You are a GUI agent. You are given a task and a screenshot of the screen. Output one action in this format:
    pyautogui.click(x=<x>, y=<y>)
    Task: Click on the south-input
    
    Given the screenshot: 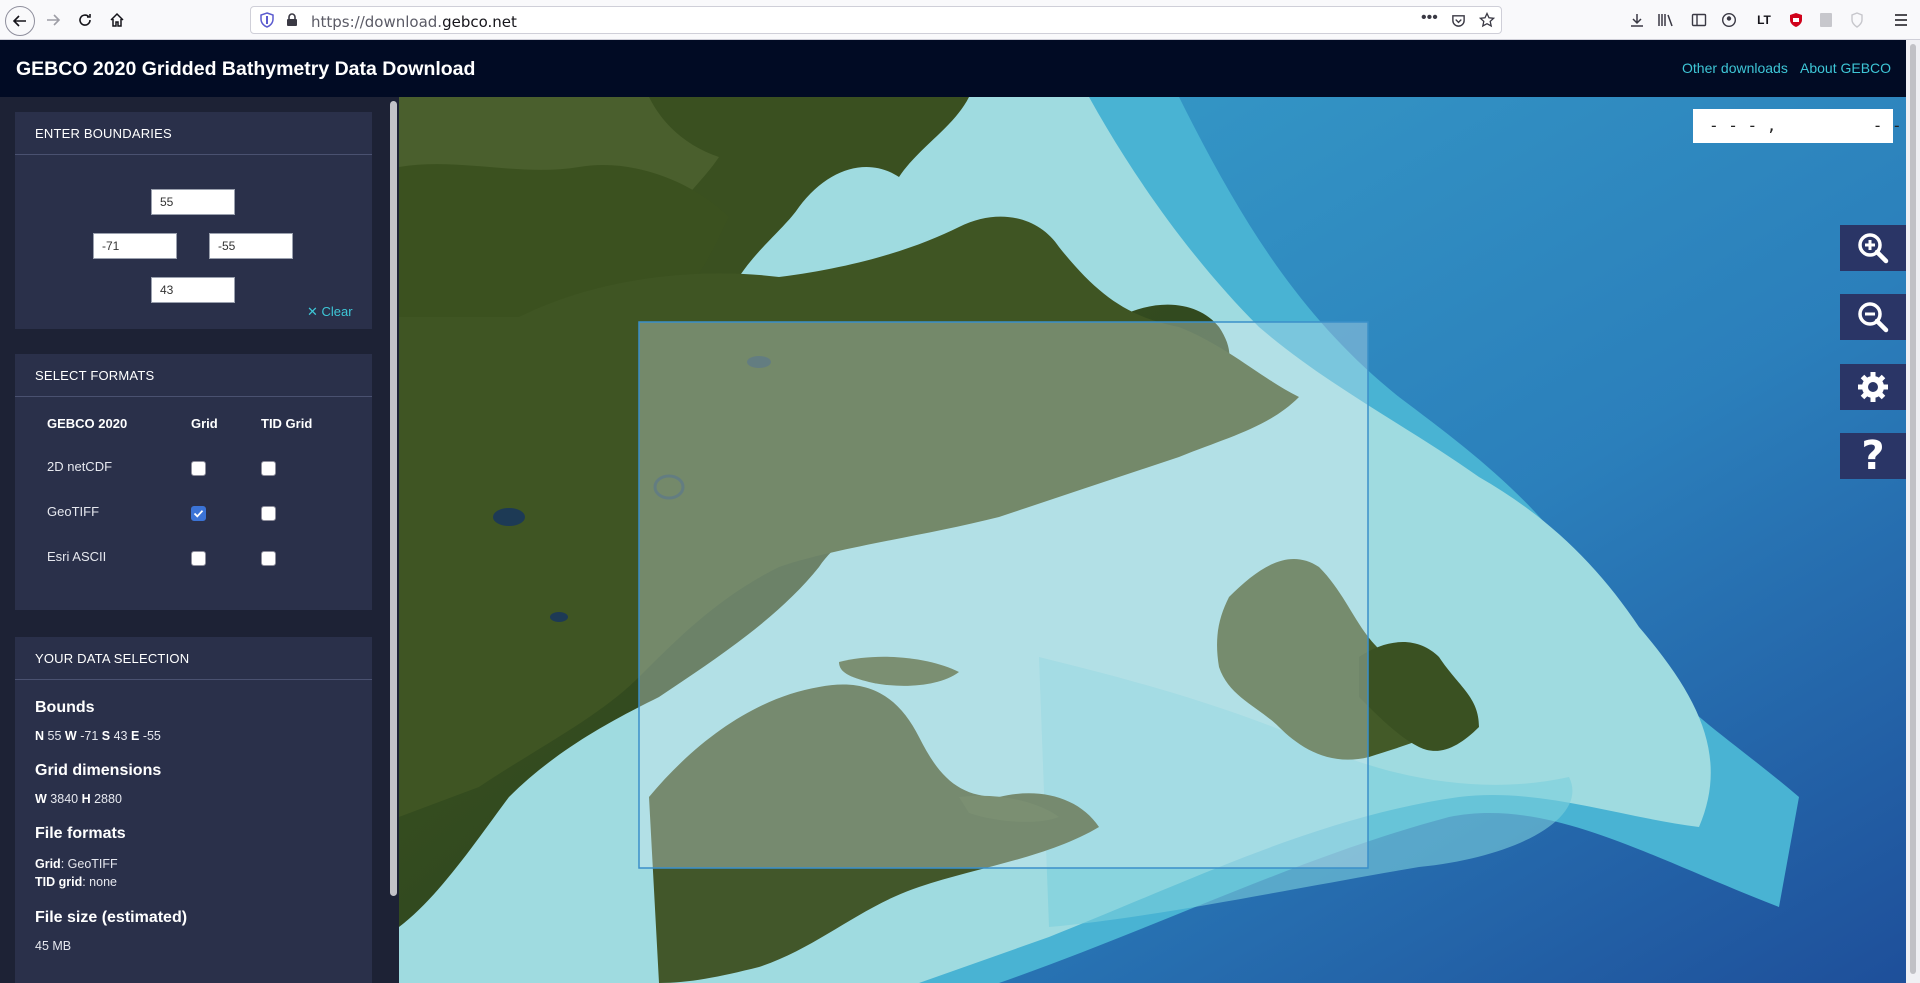 What is the action you would take?
    pyautogui.click(x=193, y=290)
    